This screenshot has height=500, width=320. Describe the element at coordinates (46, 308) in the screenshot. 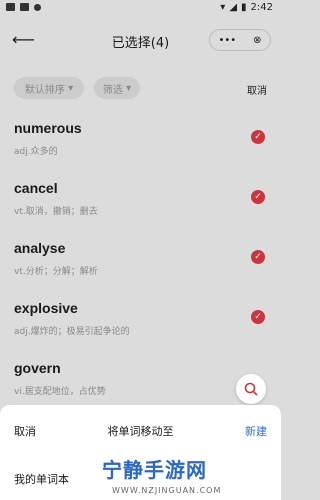

I see `word-text: explosive` at that location.